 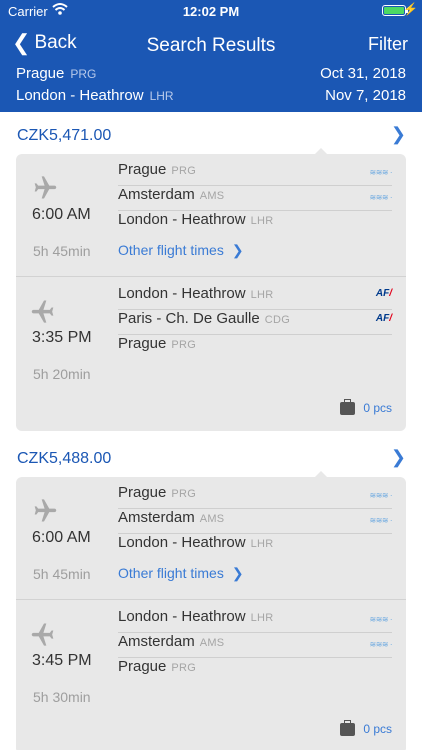 I want to click on stop-code: CDG, so click(x=277, y=320).